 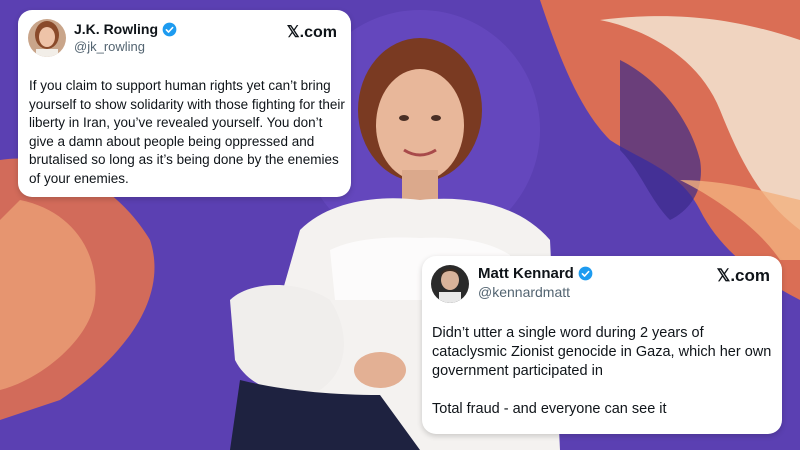 I want to click on name-row: J.K. Rowling, so click(x=125, y=29).